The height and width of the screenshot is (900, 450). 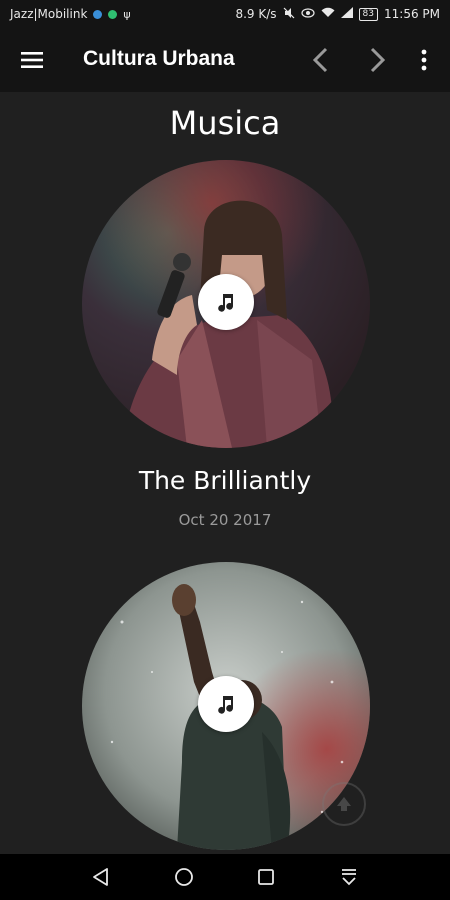 I want to click on status-right: 8.9 K/s 83 11:56 PM, so click(x=337, y=14).